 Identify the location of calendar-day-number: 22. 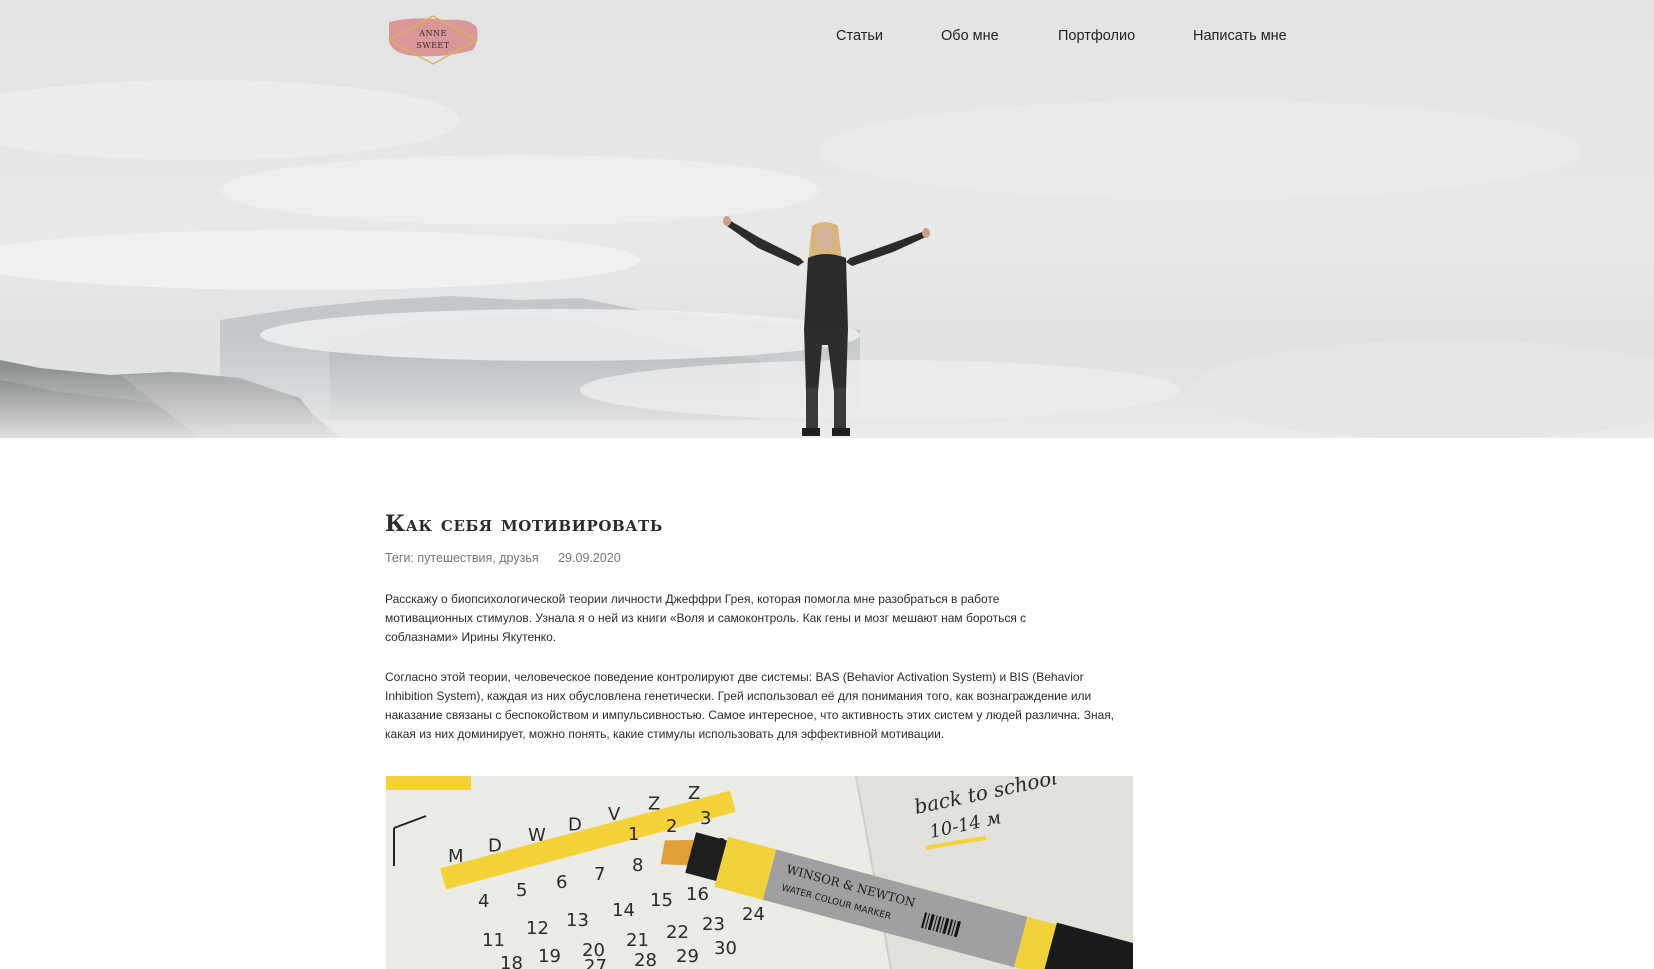
(677, 932).